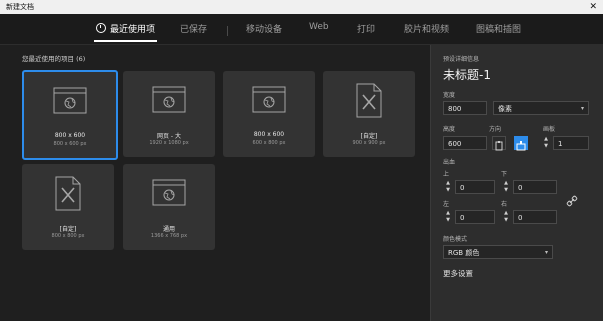  I want to click on bottom-stepper: ▲ ▼, so click(506, 187).